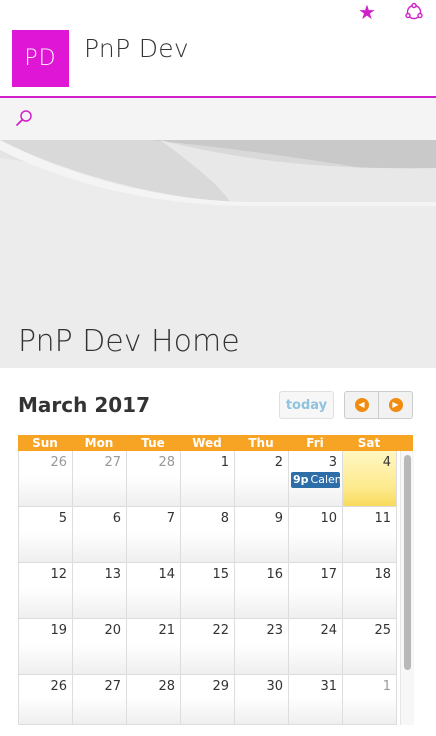 The width and height of the screenshot is (436, 736). I want to click on calendar-day: 9, so click(262, 535).